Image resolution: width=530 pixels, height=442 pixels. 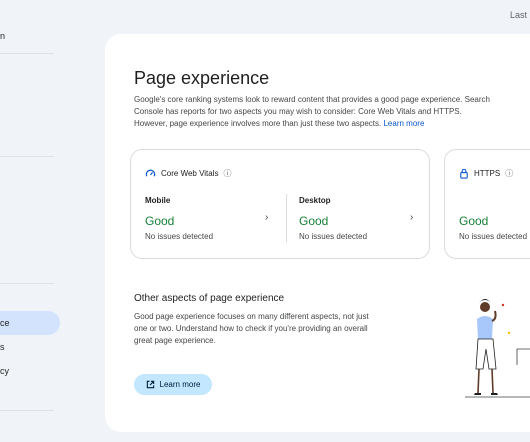 I want to click on sidebar-item-label: n, so click(x=2, y=36).